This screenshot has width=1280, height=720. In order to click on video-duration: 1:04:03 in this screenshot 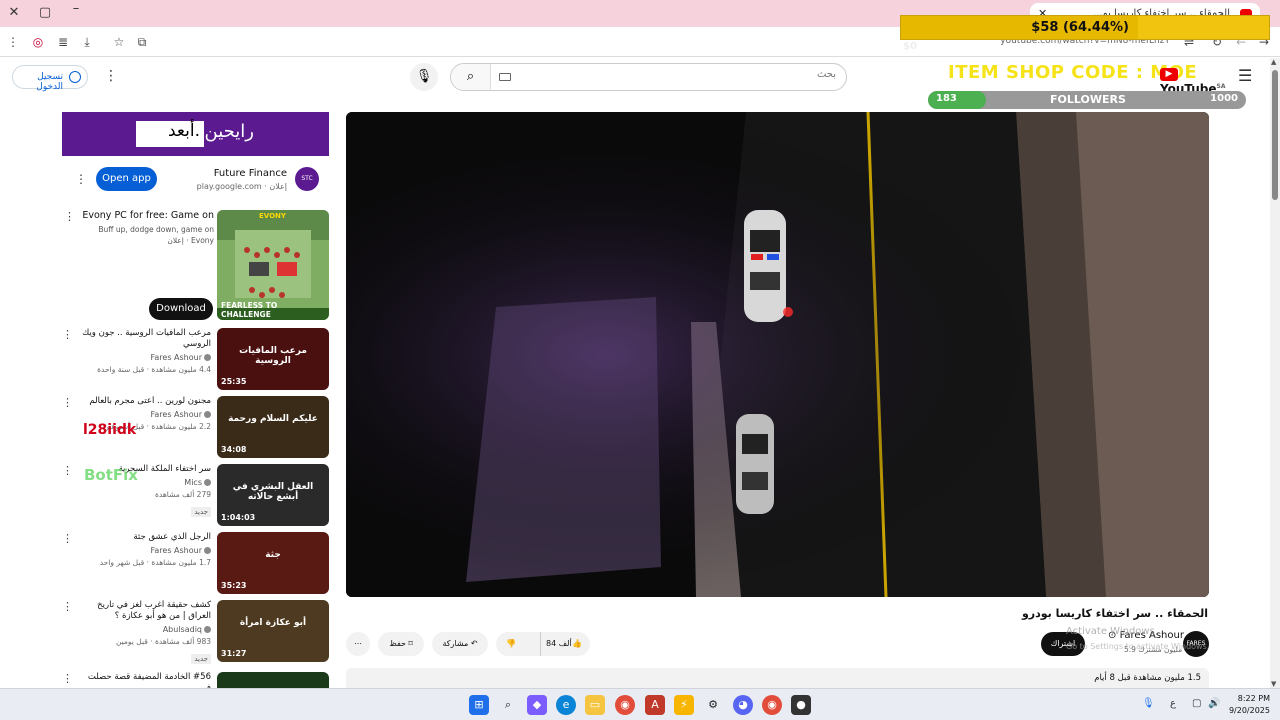, I will do `click(238, 517)`.